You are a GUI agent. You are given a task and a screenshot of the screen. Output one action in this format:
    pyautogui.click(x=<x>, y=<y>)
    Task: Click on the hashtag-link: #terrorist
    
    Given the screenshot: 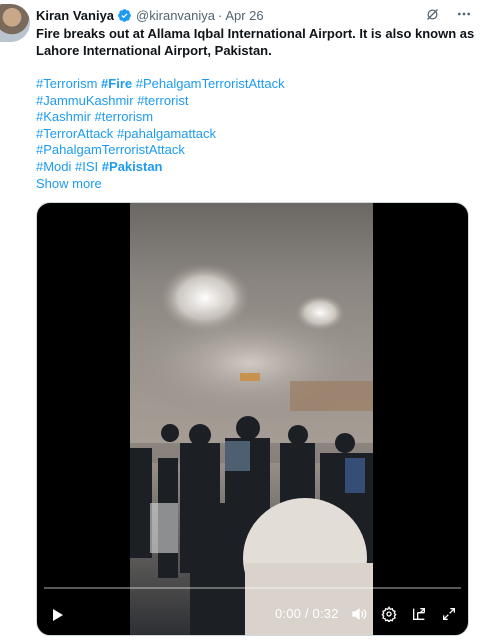 What is the action you would take?
    pyautogui.click(x=162, y=100)
    